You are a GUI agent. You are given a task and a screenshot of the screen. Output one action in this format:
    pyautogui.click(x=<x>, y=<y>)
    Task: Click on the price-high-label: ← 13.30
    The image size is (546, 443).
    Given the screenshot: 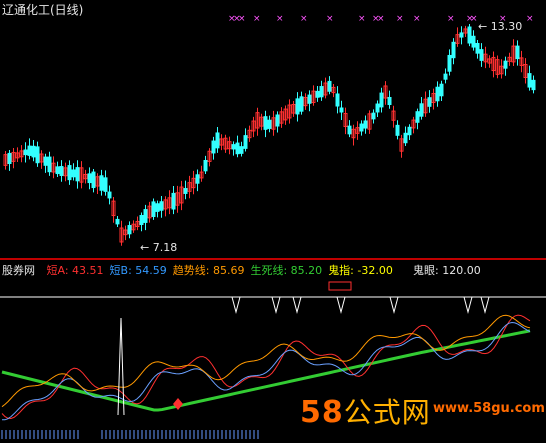 What is the action you would take?
    pyautogui.click(x=500, y=26)
    